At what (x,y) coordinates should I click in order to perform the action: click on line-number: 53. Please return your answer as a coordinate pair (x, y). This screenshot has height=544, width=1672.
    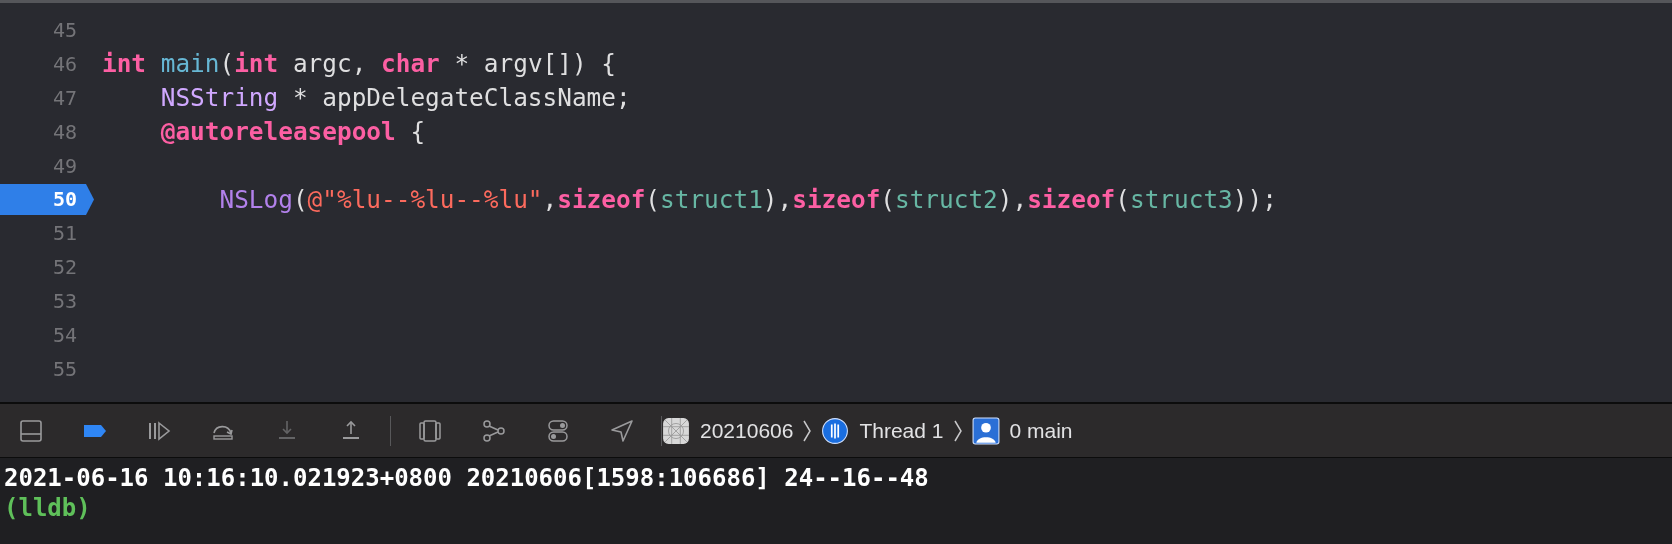
    Looking at the image, I should click on (64, 301).